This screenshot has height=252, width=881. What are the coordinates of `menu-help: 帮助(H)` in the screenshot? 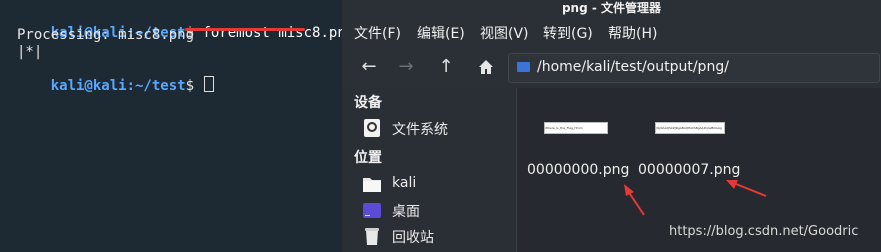 It's located at (632, 33).